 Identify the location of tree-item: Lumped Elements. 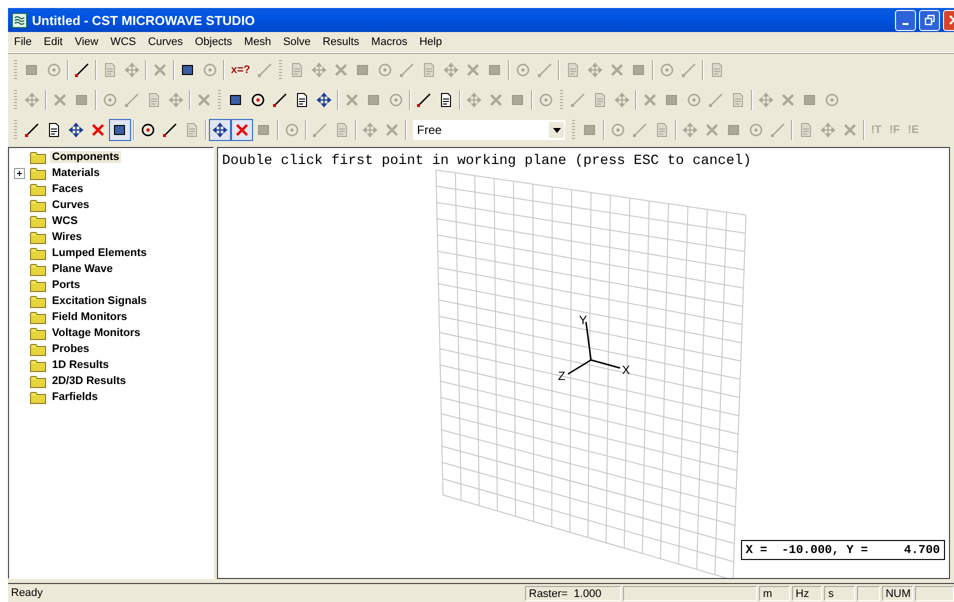
(99, 253).